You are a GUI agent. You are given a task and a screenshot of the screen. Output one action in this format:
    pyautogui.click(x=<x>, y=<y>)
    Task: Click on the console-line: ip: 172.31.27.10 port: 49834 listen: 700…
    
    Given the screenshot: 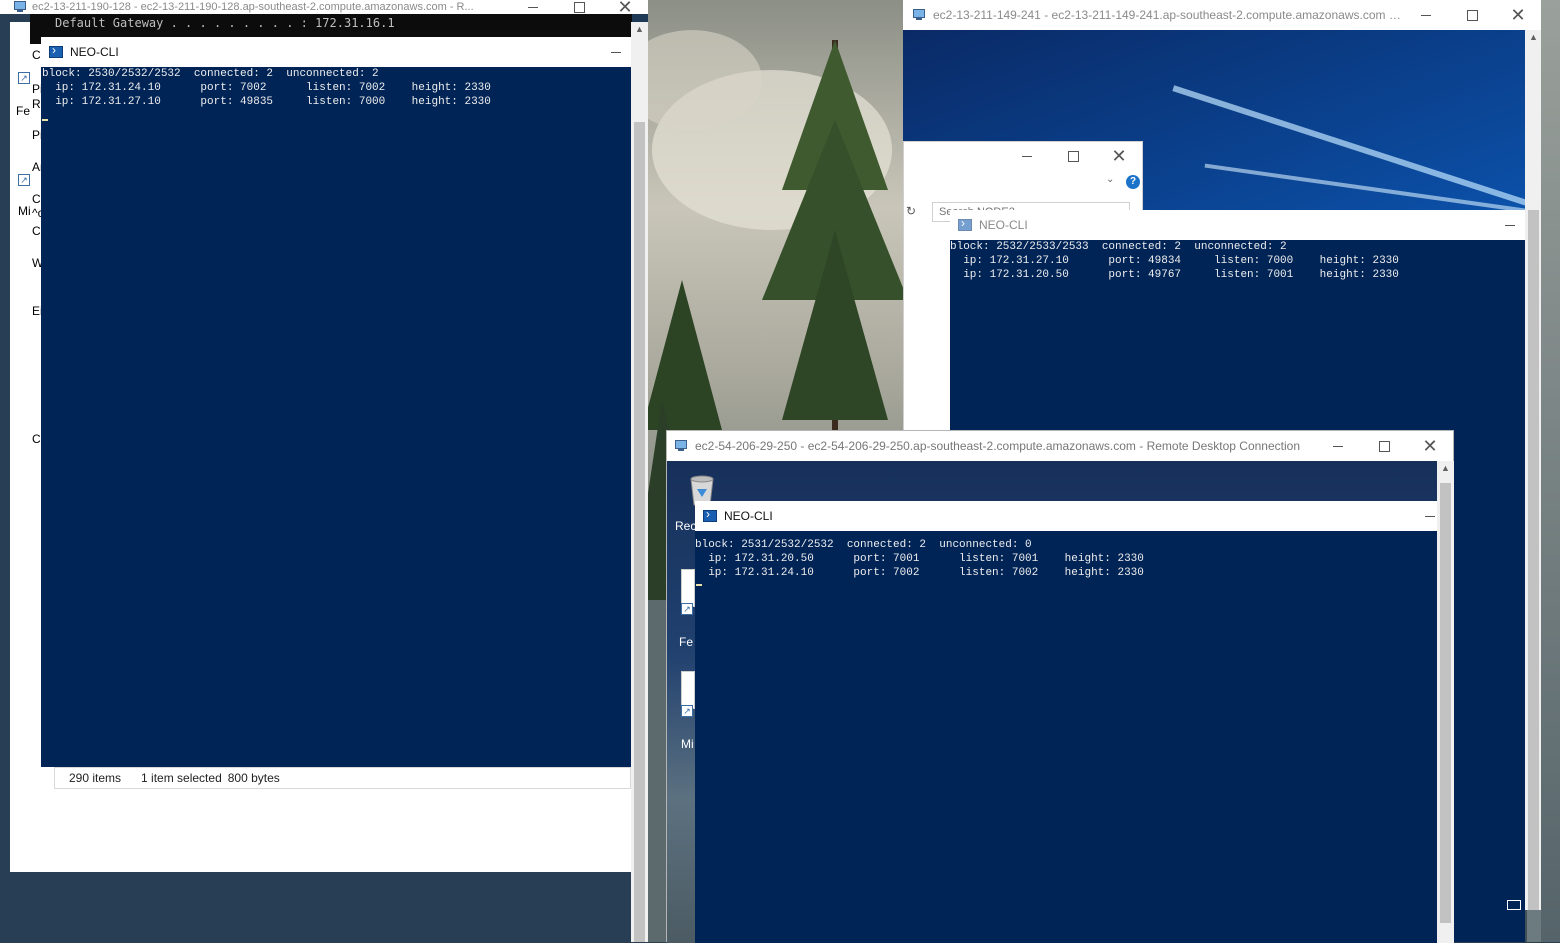 What is the action you would take?
    pyautogui.click(x=1174, y=261)
    